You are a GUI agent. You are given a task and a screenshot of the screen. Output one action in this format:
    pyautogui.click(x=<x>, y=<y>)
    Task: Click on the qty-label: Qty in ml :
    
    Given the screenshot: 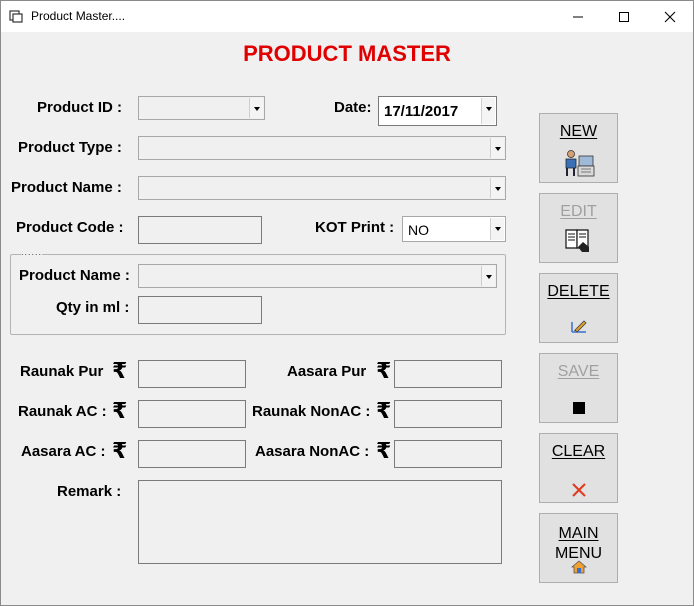 What is the action you would take?
    pyautogui.click(x=93, y=307)
    